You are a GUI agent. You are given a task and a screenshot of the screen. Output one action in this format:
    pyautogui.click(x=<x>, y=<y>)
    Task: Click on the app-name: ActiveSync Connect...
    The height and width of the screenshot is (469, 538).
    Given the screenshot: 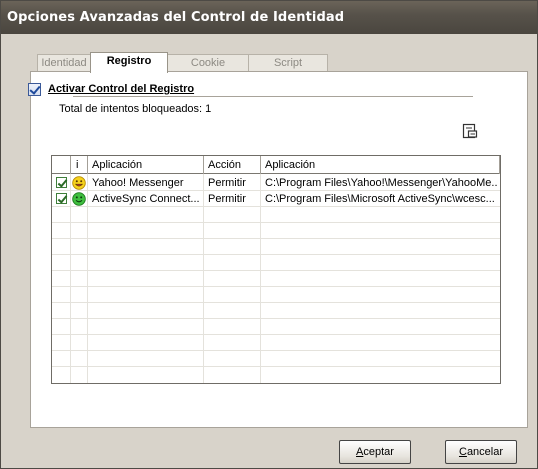 What is the action you would take?
    pyautogui.click(x=146, y=199)
    